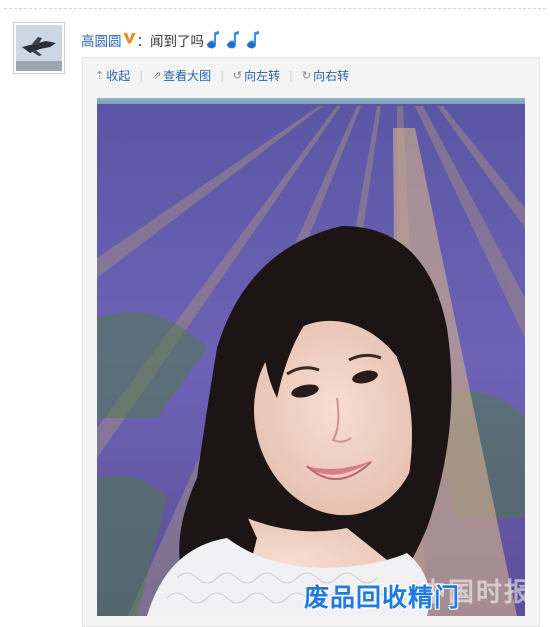 Image resolution: width=550 pixels, height=627 pixels. What do you see at coordinates (331, 75) in the screenshot?
I see `rotate-right-label: 向右转` at bounding box center [331, 75].